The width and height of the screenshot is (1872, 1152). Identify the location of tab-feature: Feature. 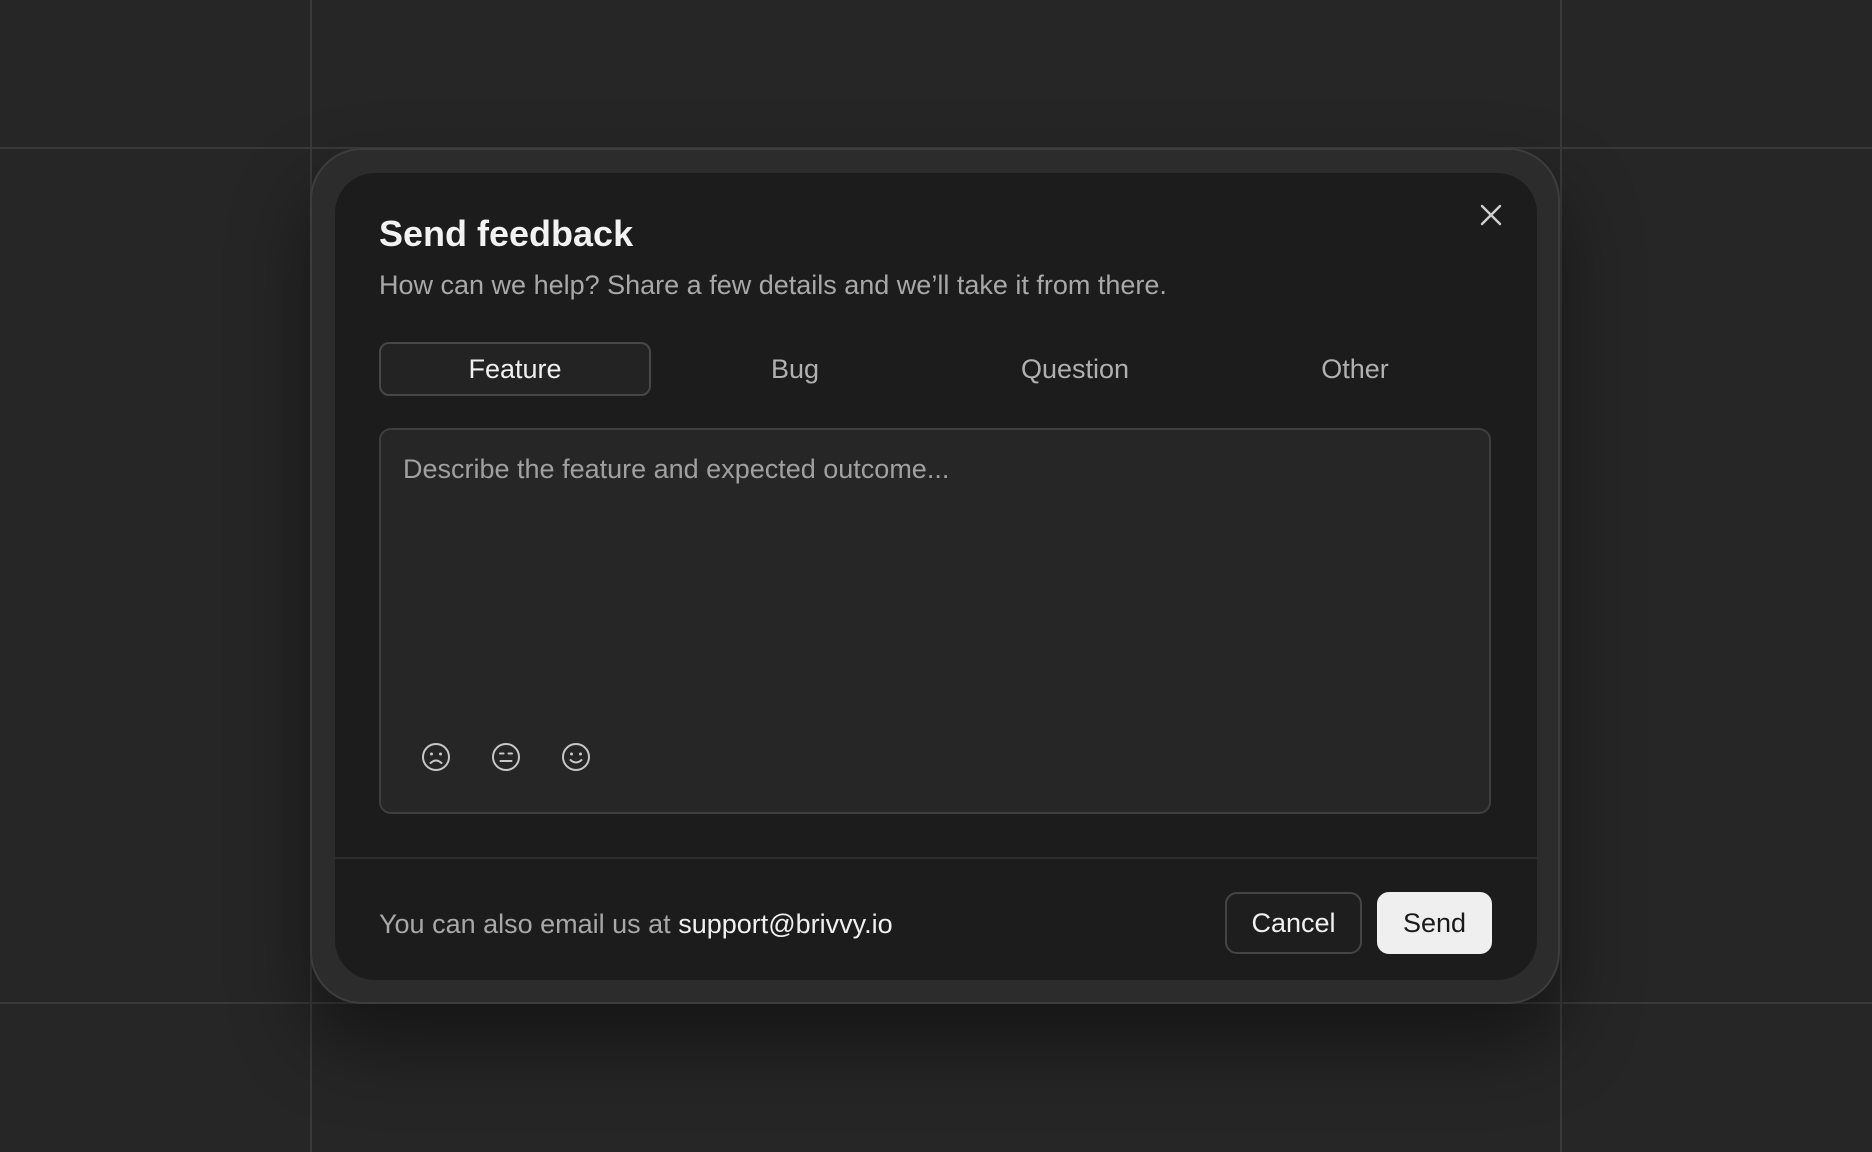
(515, 369).